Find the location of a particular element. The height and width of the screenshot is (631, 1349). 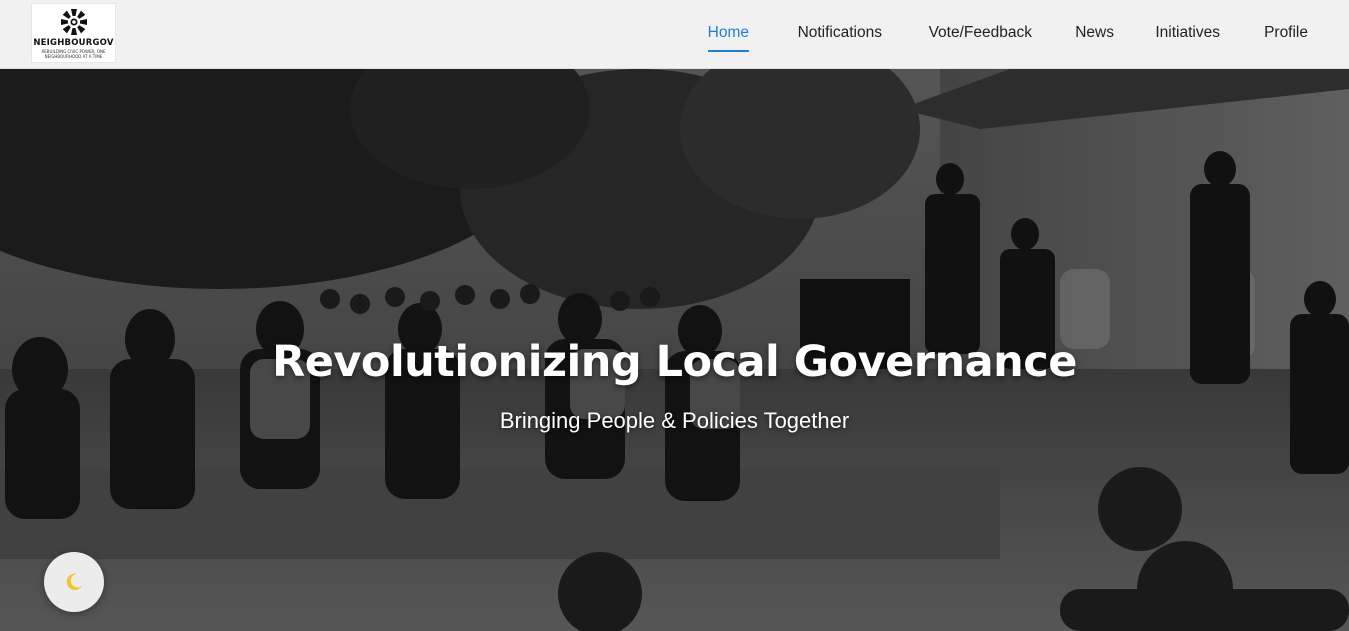

hero-subtitle: Bringing People & Policies Together is located at coordinates (674, 420).